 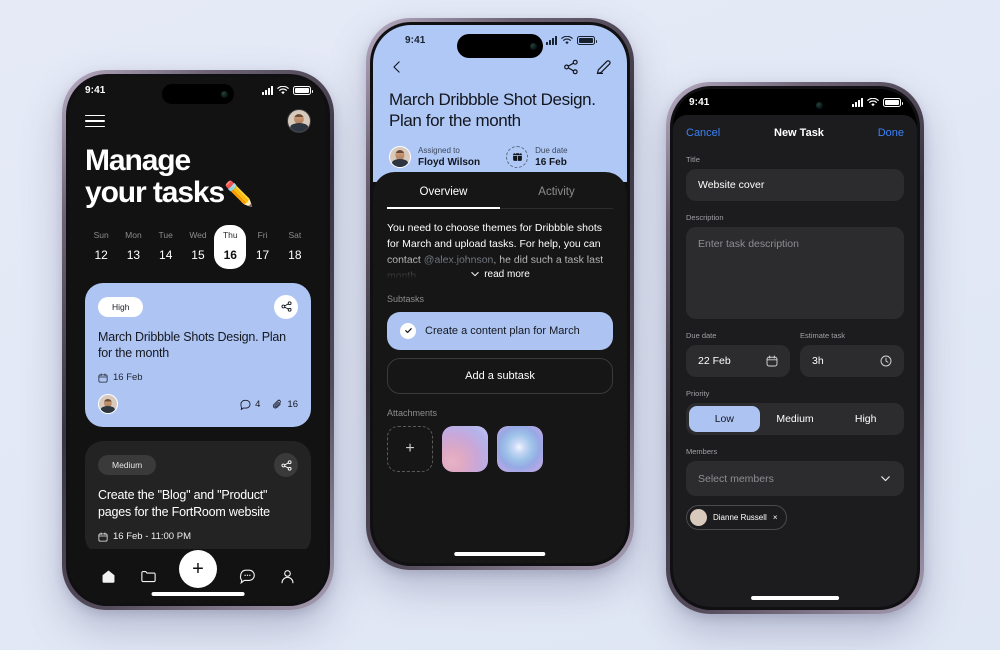 What do you see at coordinates (738, 361) in the screenshot?
I see `due-date-input: 22 Feb` at bounding box center [738, 361].